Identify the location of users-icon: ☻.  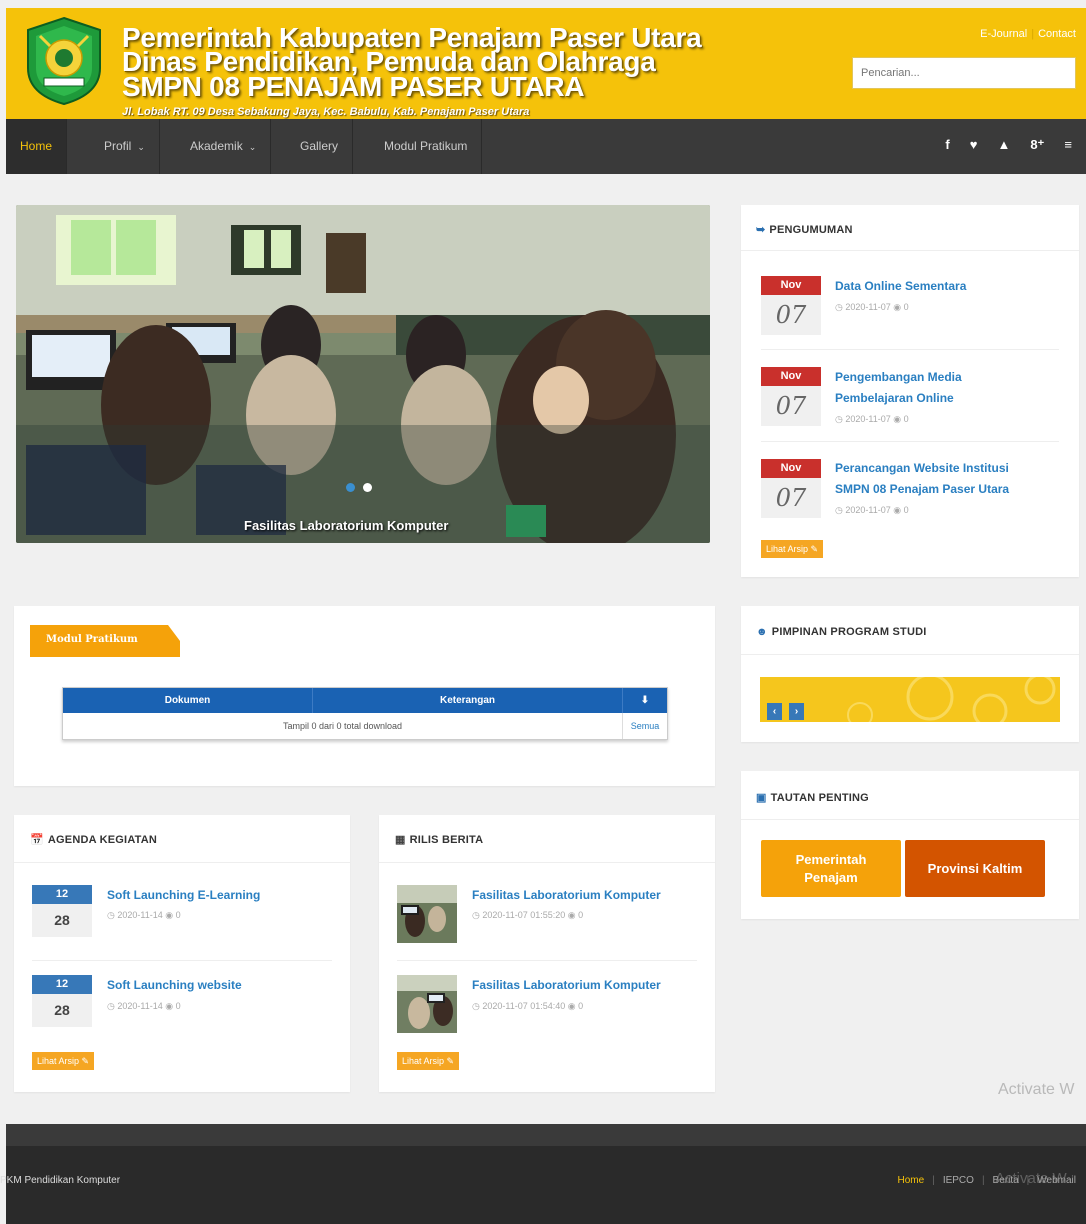
(762, 632).